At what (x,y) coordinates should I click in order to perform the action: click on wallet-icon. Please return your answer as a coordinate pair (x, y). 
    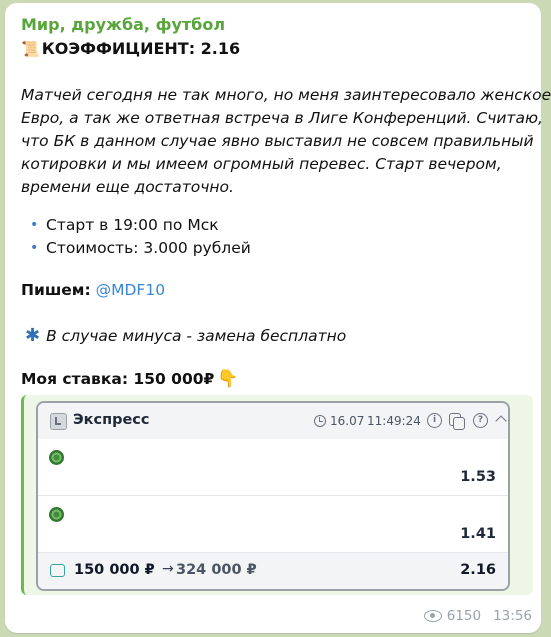
    Looking at the image, I should click on (57, 570).